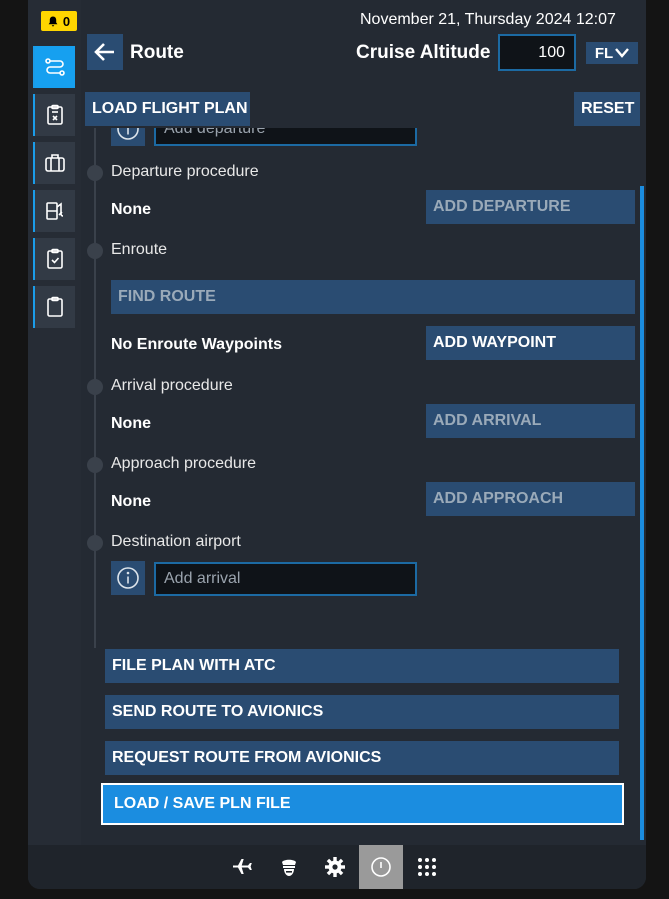 Image resolution: width=669 pixels, height=899 pixels. I want to click on add-approach-button: ADD APPROACH, so click(530, 499).